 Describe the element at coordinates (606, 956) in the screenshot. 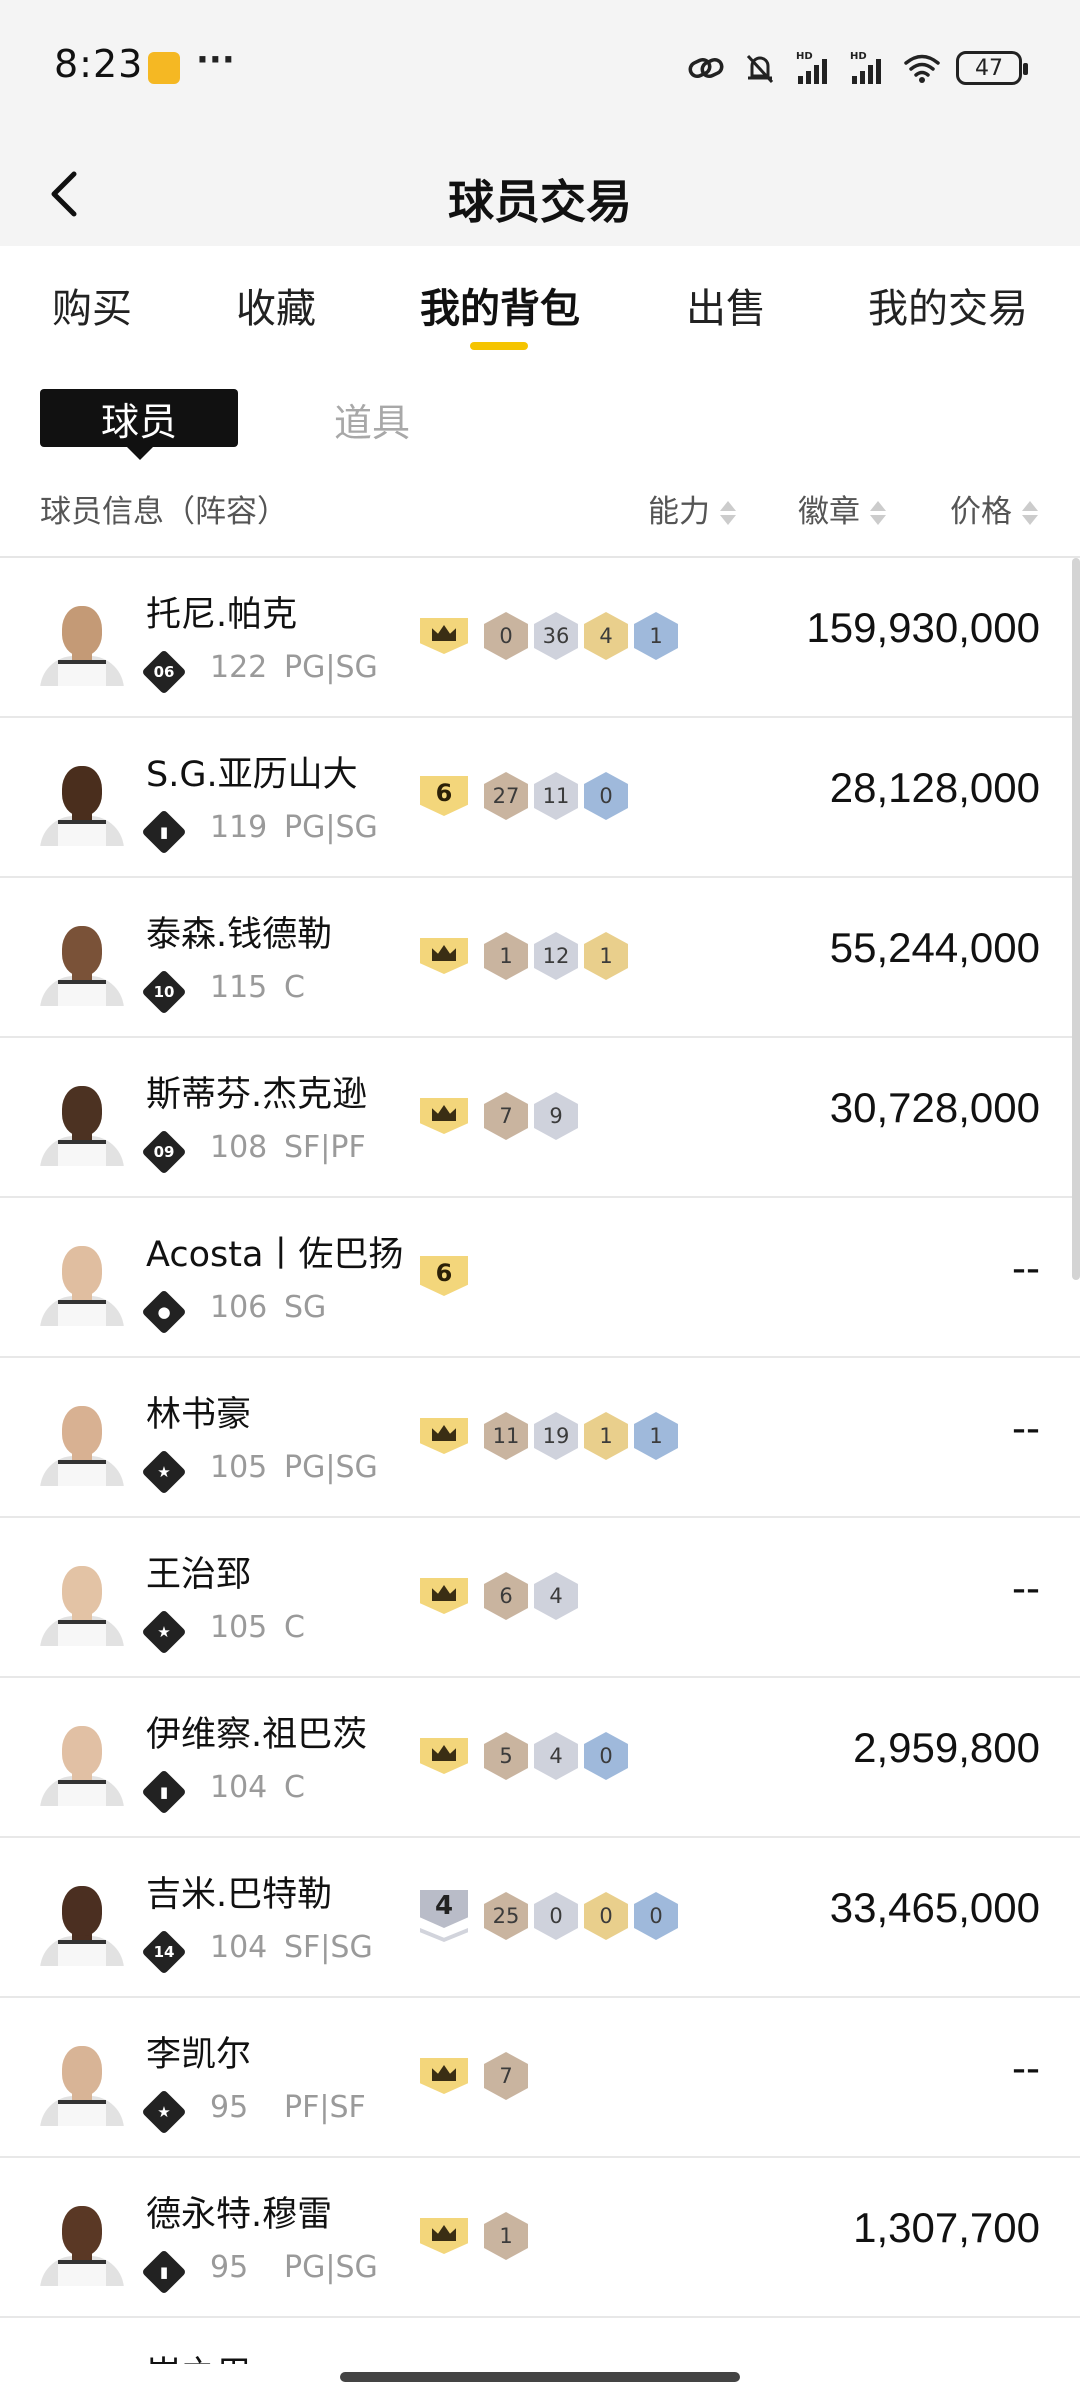

I see `badge-gold: 1` at that location.